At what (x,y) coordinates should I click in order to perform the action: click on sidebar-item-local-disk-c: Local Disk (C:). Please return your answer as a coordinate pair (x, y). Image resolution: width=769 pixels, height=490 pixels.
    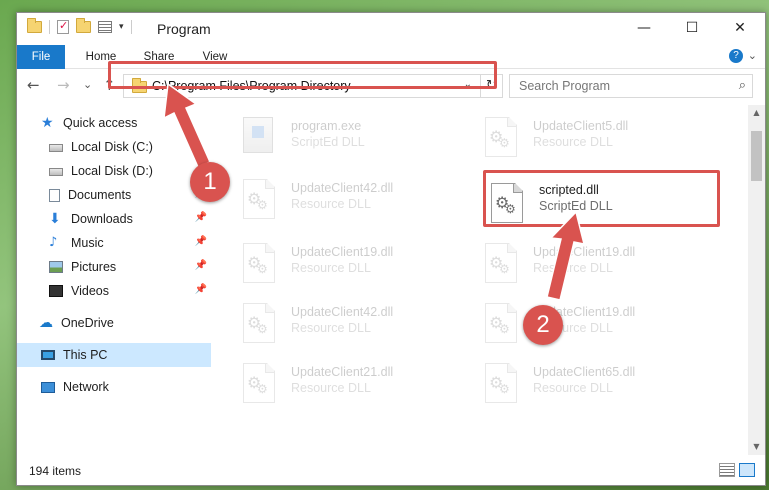
    Looking at the image, I should click on (114, 147).